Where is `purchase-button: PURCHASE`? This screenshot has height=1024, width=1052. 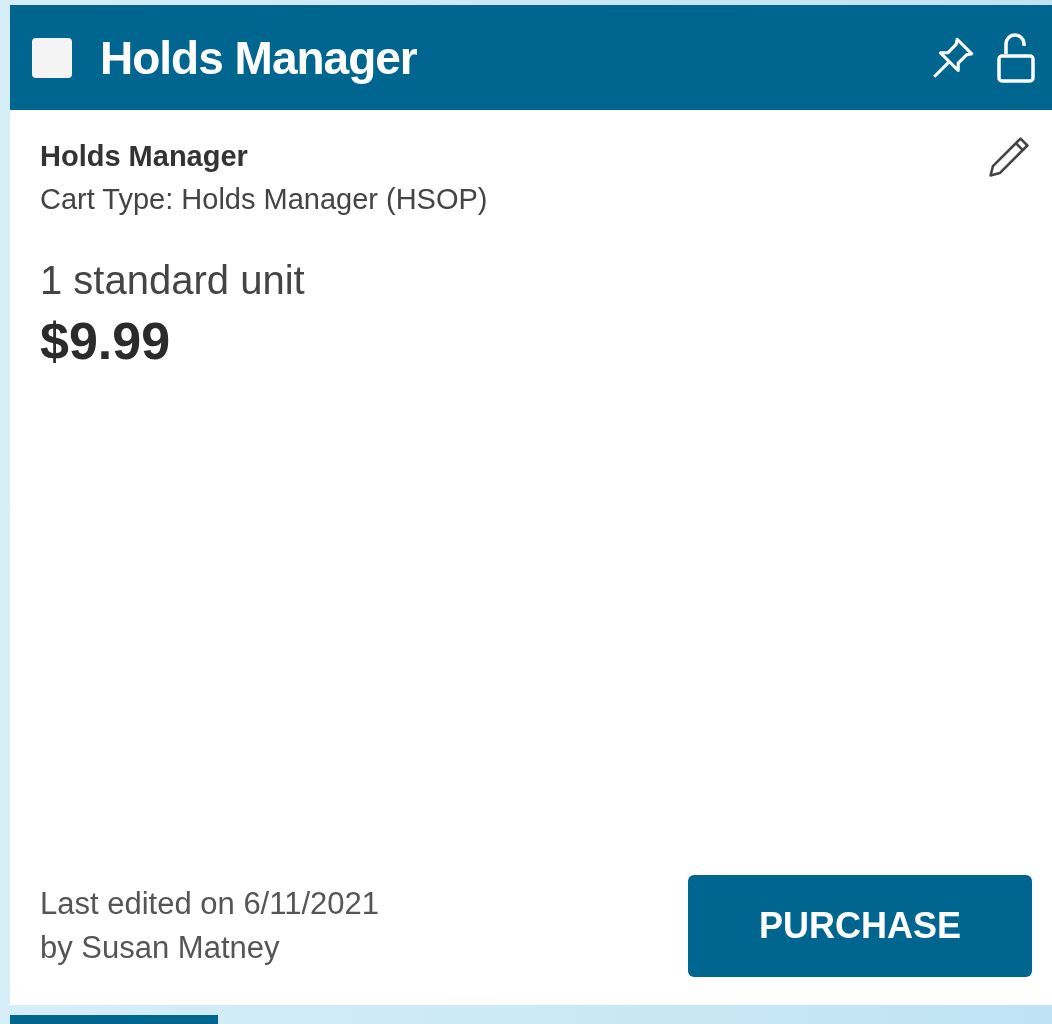
purchase-button: PURCHASE is located at coordinates (860, 926).